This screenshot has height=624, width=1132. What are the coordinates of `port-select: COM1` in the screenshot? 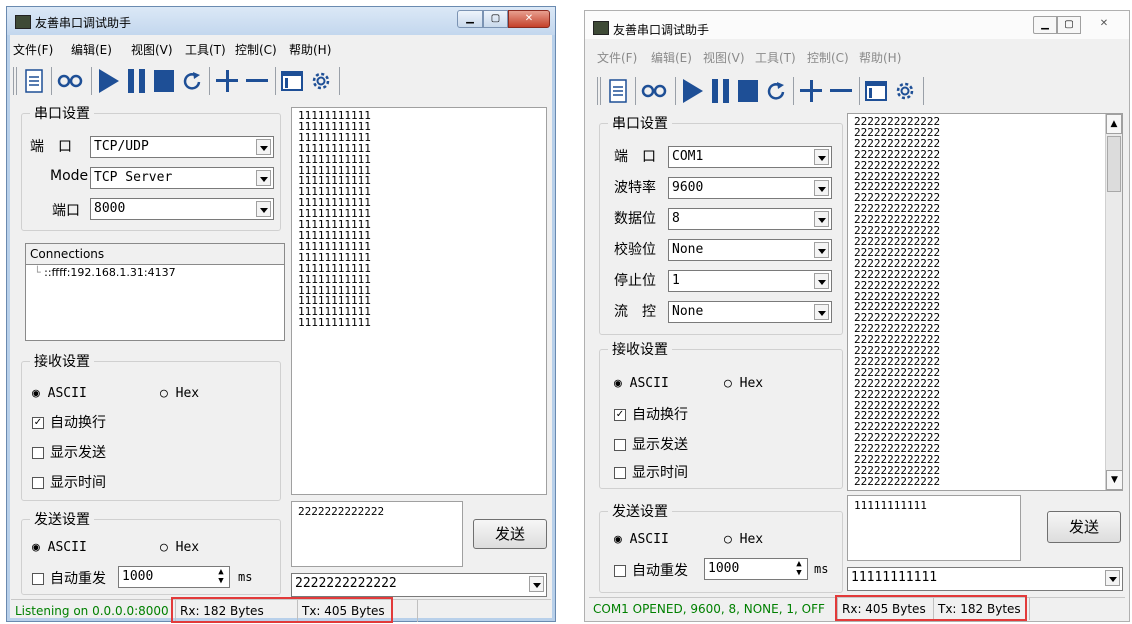 It's located at (750, 157).